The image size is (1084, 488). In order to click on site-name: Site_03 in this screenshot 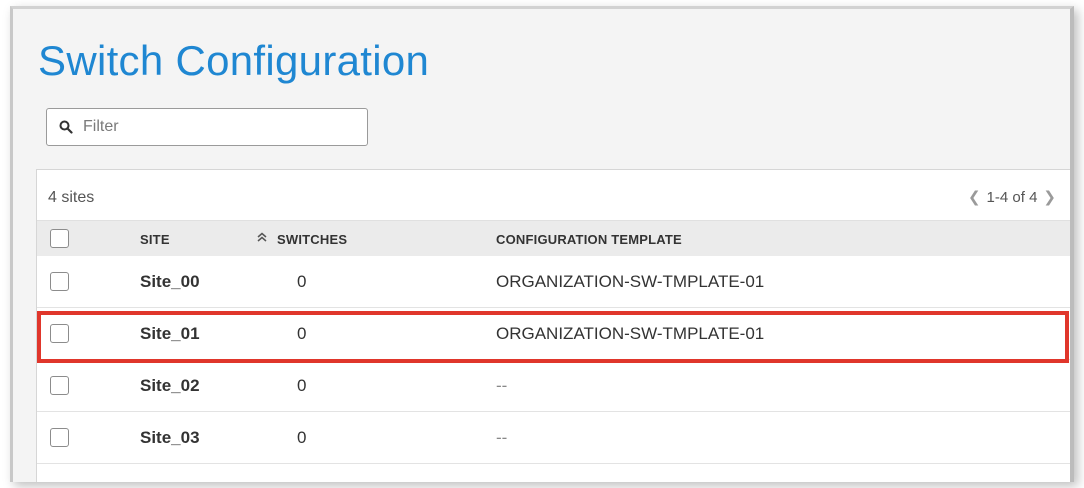, I will do `click(170, 438)`.